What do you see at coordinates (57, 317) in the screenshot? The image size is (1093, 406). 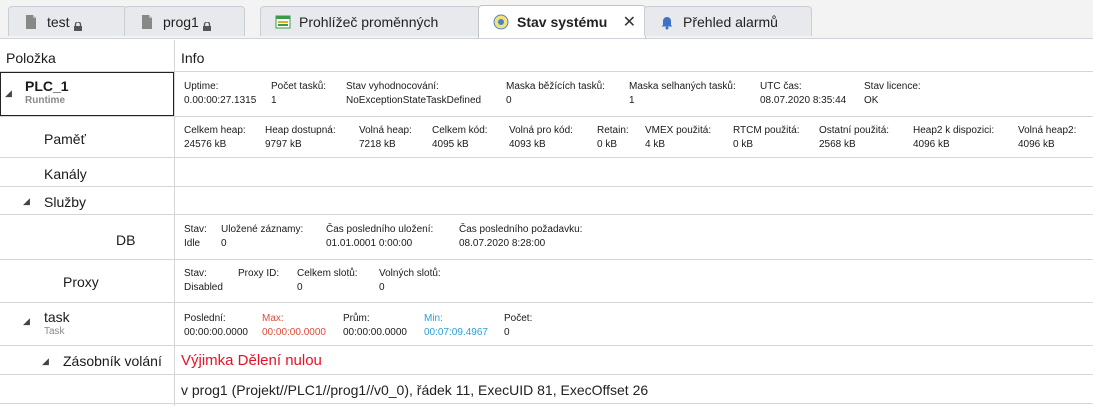 I see `item-name: task` at bounding box center [57, 317].